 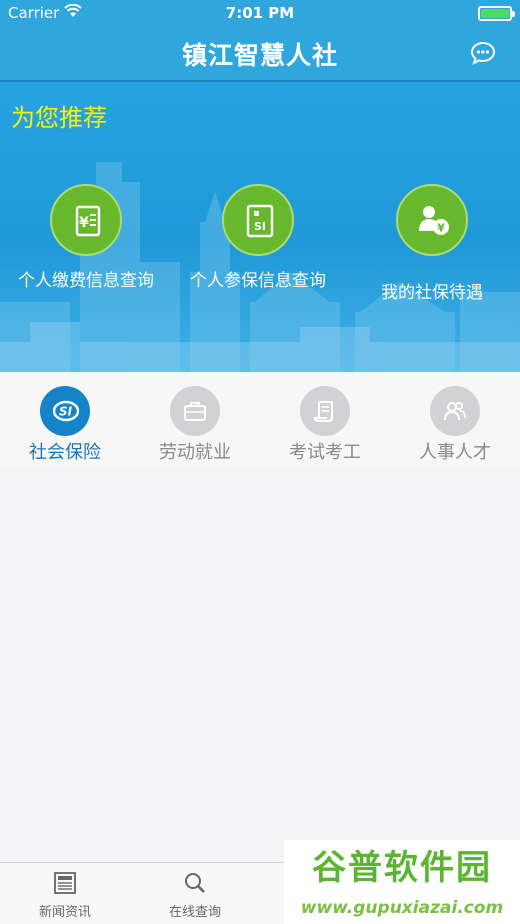 What do you see at coordinates (402, 908) in the screenshot?
I see `watermark-url: www.gupuxiazai.com` at bounding box center [402, 908].